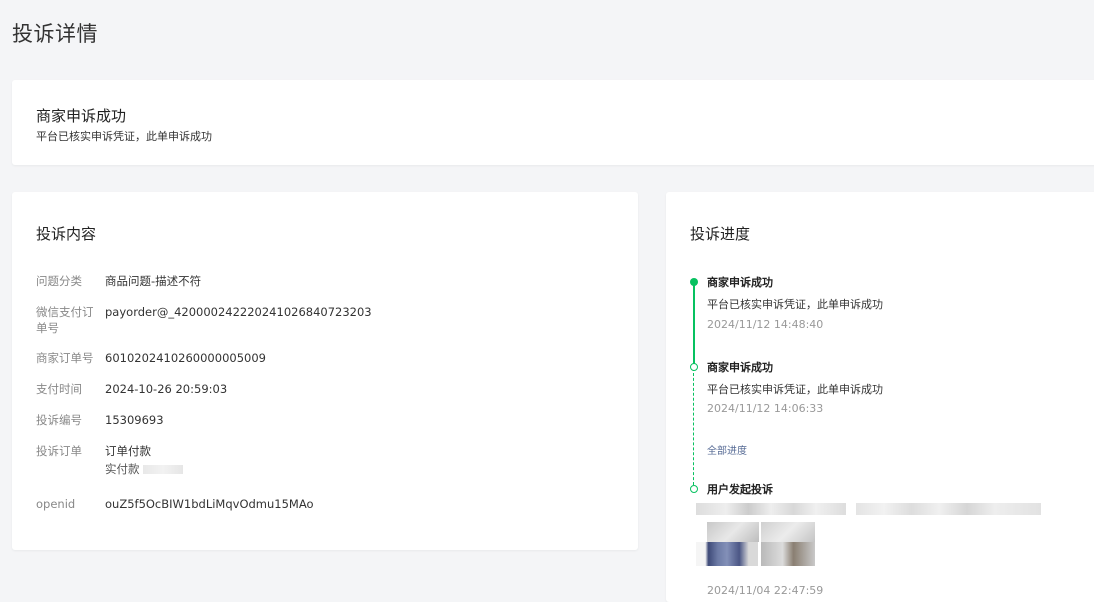  What do you see at coordinates (65, 358) in the screenshot?
I see `merchant-order-label: 商家订单号` at bounding box center [65, 358].